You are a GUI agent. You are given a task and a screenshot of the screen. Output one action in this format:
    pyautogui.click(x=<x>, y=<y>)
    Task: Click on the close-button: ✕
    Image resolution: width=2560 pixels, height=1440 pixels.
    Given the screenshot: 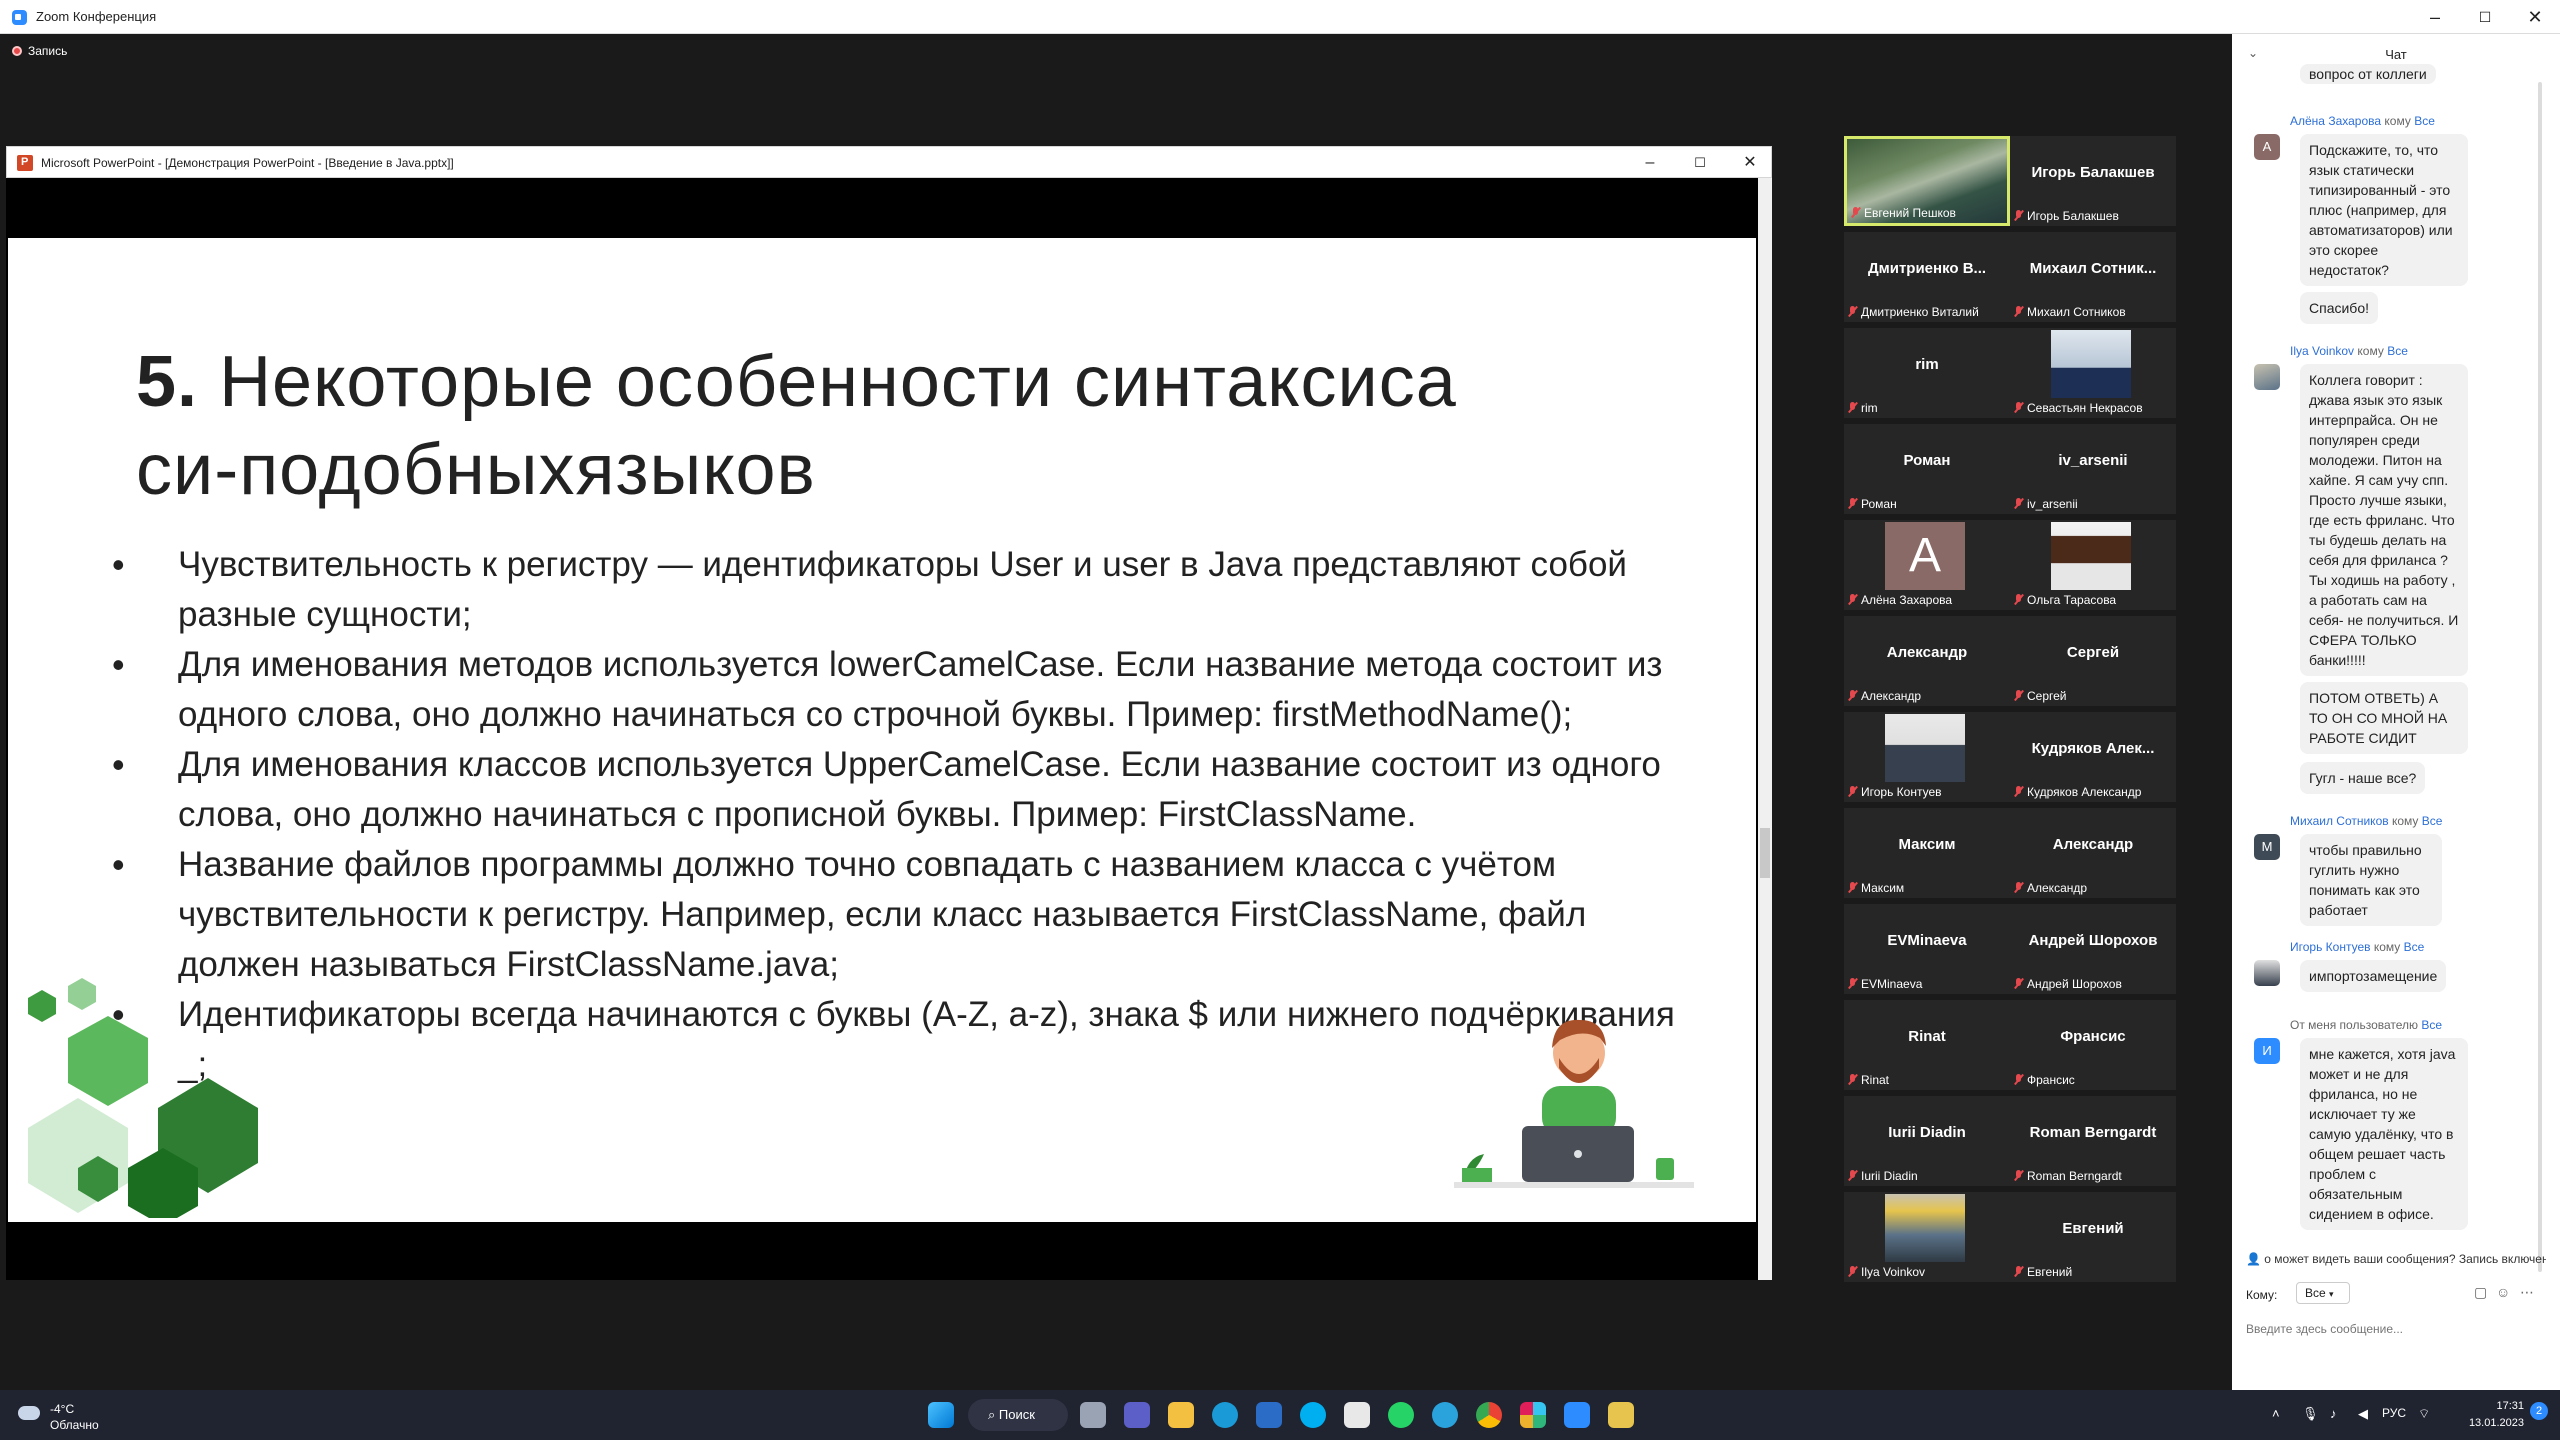 What is the action you would take?
    pyautogui.click(x=2535, y=17)
    